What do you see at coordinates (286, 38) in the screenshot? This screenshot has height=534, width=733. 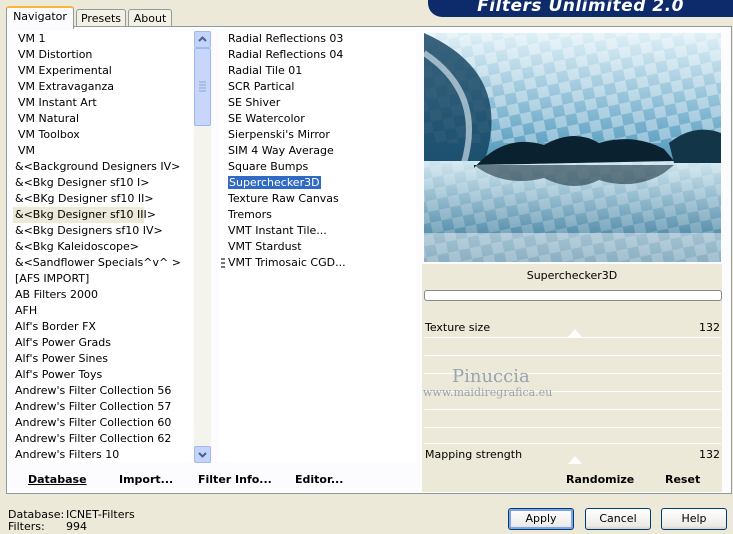 I see `filter-item-label: Radial Reflections 03` at bounding box center [286, 38].